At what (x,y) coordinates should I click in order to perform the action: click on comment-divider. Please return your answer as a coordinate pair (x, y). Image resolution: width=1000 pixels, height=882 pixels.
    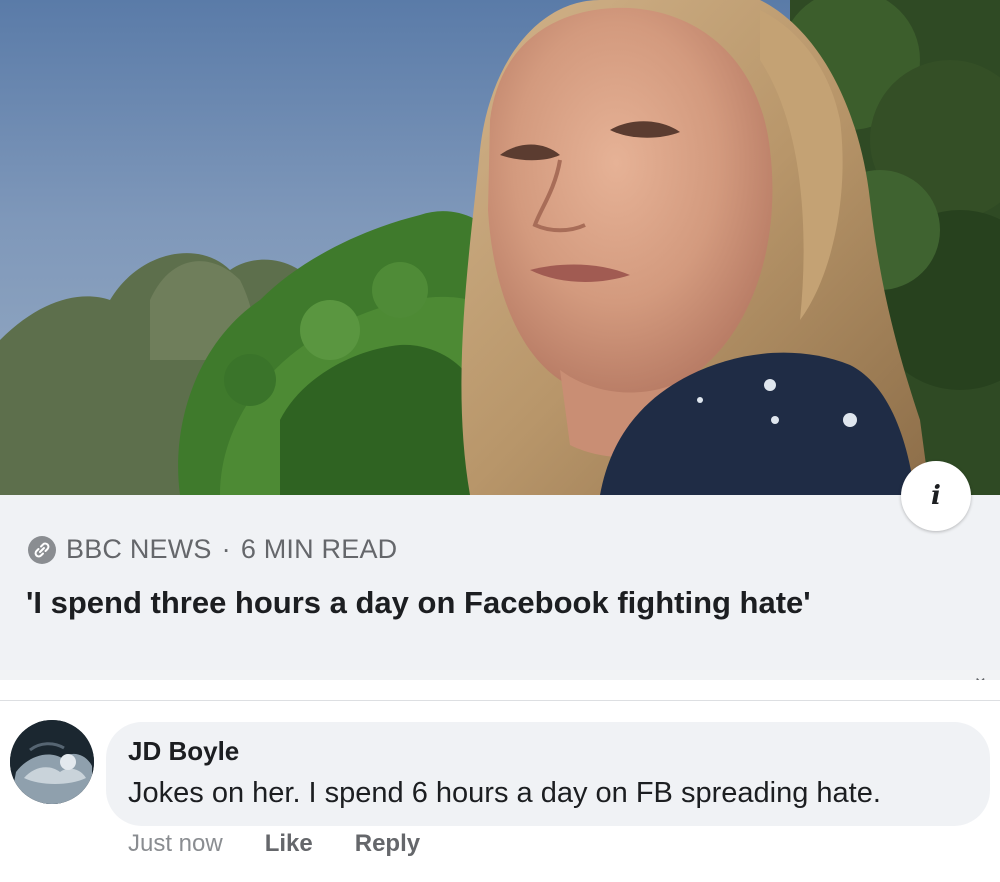
    Looking at the image, I should click on (500, 700).